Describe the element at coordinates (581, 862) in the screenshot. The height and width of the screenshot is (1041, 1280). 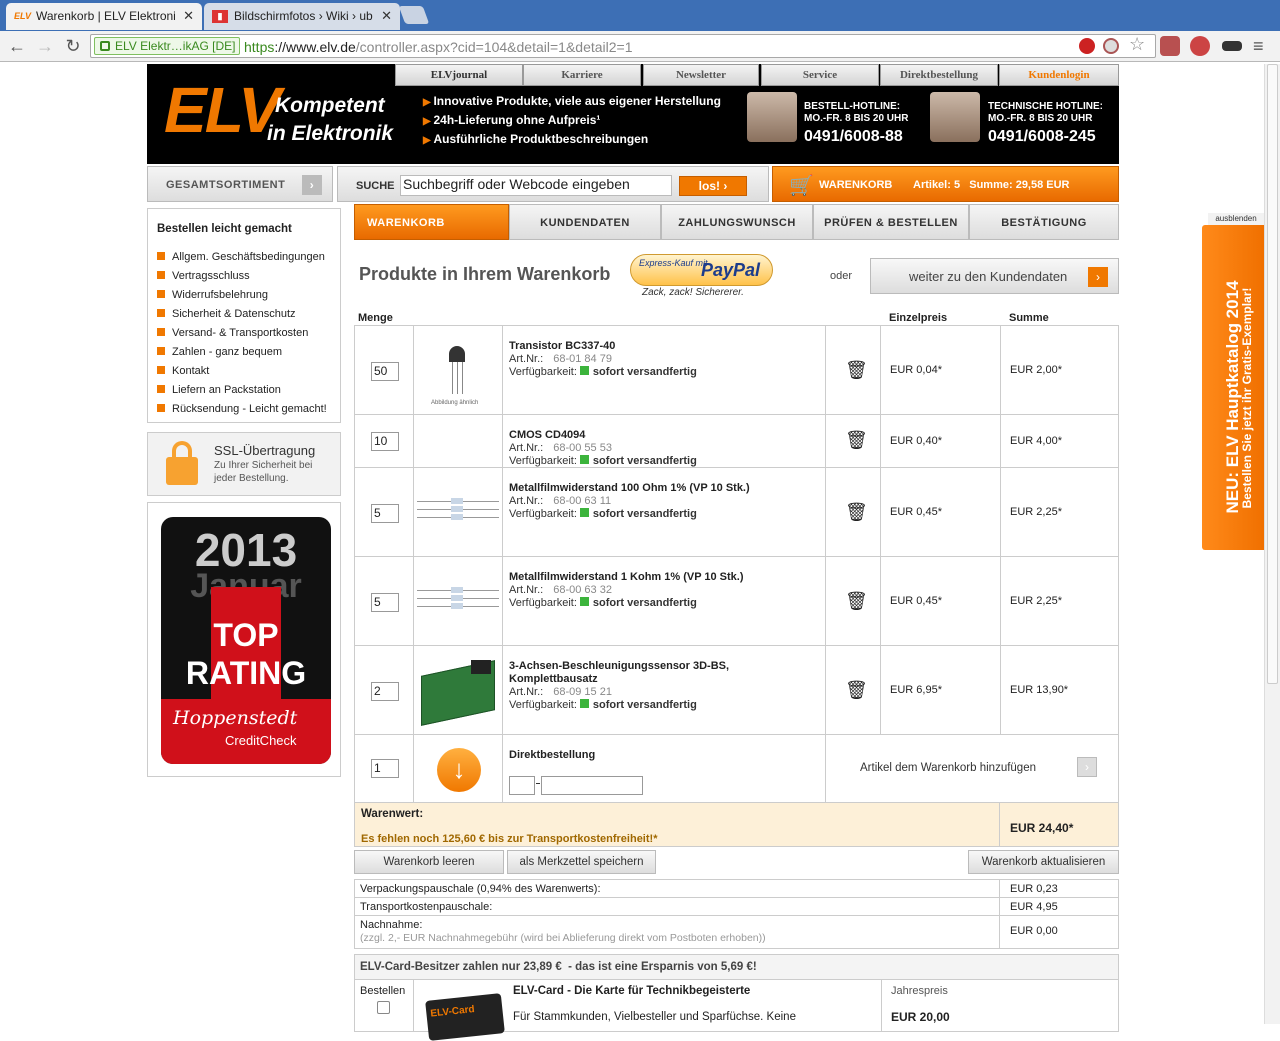
I see `save-wishlist-button: als Merkzettel speichern` at that location.